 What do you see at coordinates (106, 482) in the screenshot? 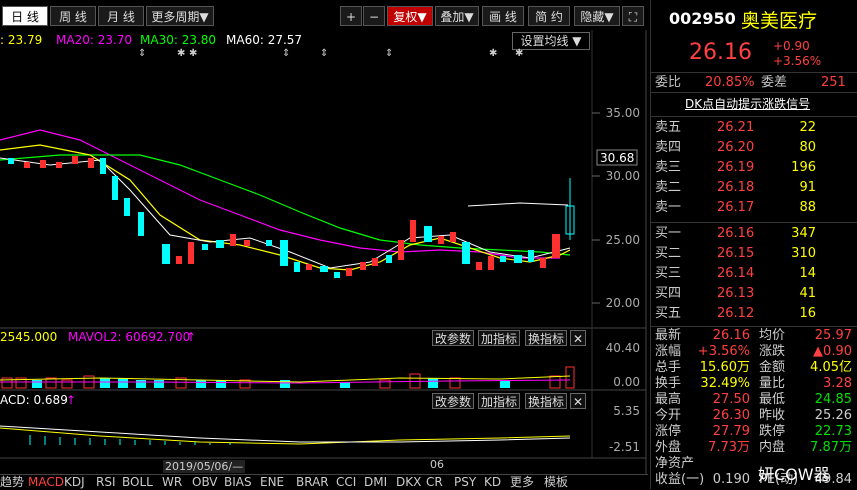
I see `indicator-tab: RSI` at bounding box center [106, 482].